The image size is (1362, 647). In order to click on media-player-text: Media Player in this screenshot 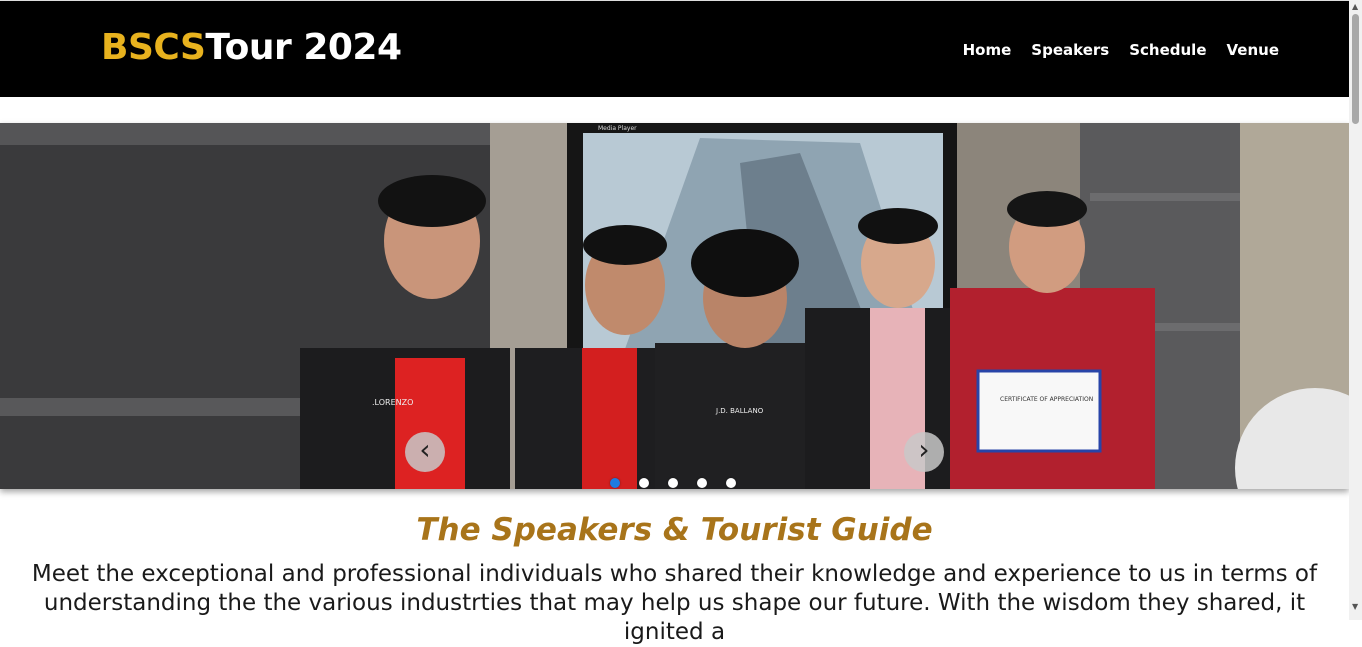, I will do `click(617, 128)`.